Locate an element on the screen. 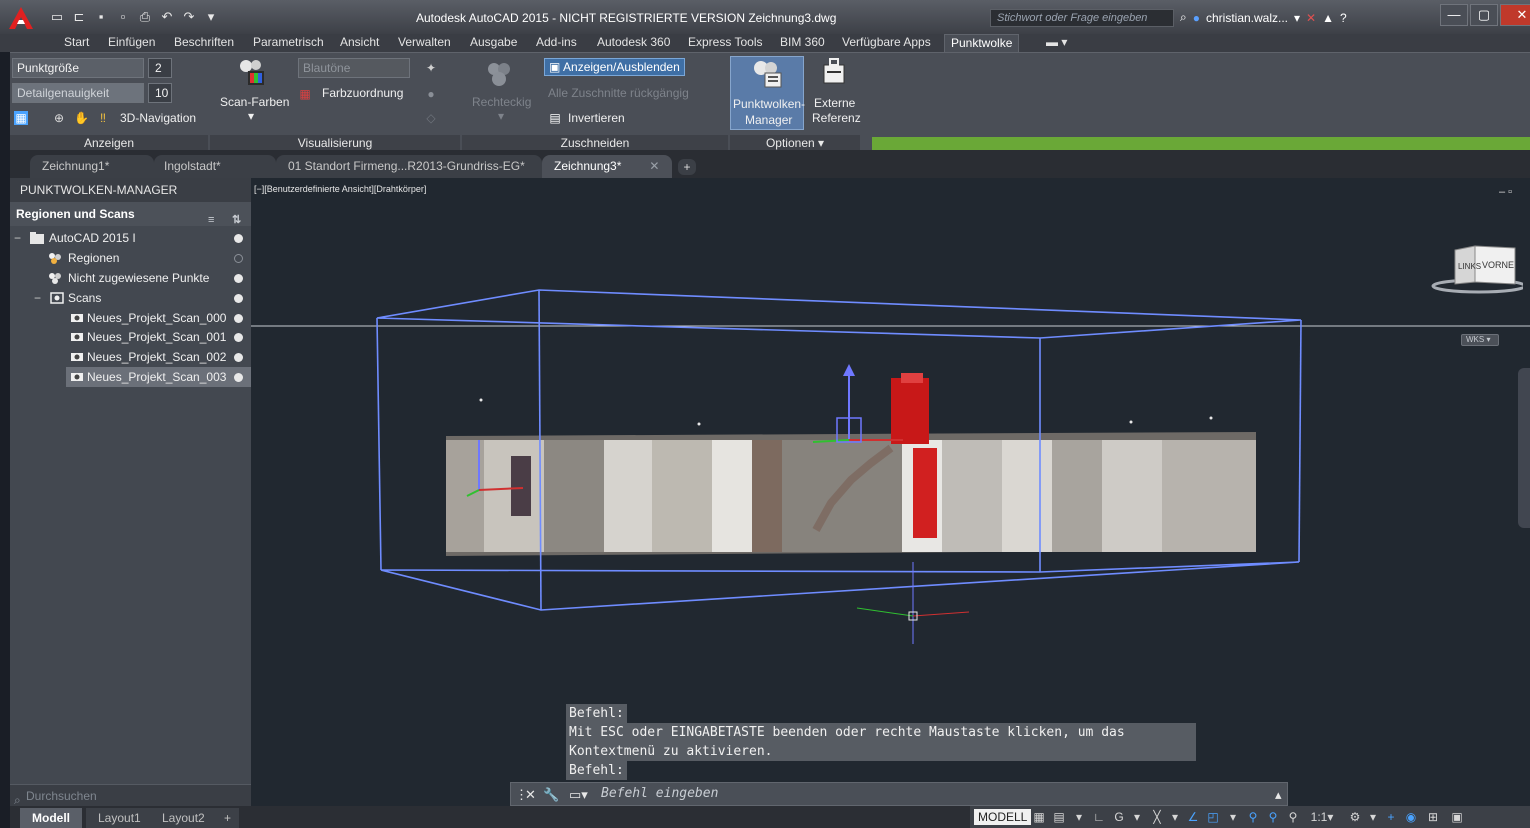 This screenshot has height=828, width=1530. layout-tab-layout1: Layout1 is located at coordinates (119, 818).